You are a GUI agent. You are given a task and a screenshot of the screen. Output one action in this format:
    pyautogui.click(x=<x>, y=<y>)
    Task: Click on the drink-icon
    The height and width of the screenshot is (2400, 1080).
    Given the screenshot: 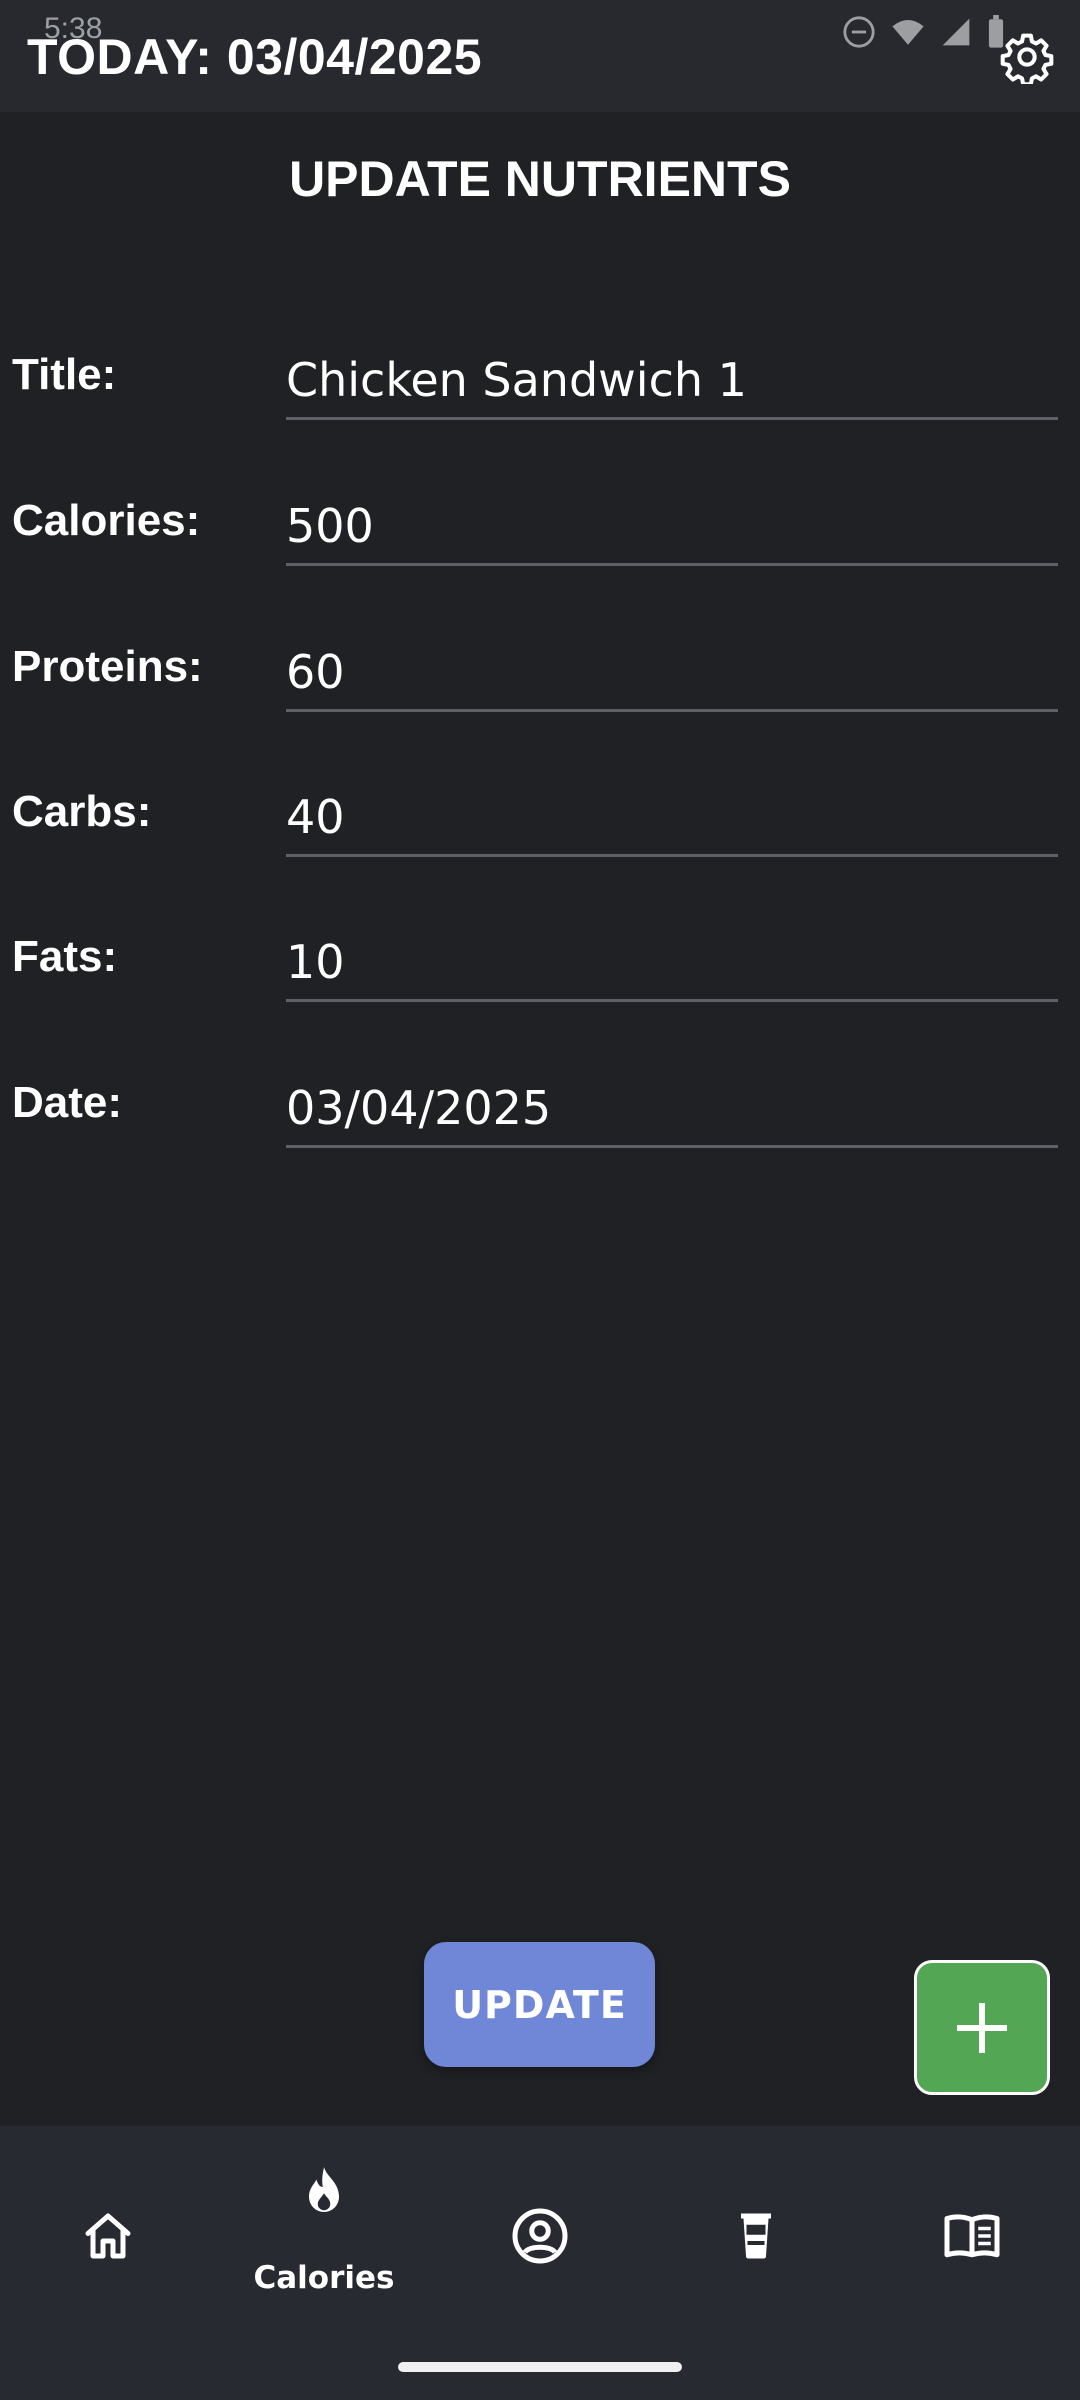 What is the action you would take?
    pyautogui.click(x=756, y=2236)
    